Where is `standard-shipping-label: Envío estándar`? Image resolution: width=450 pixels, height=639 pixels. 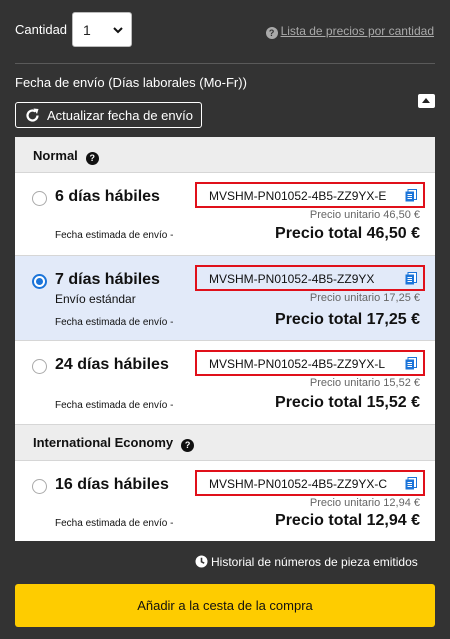
standard-shipping-label: Envío estándar is located at coordinates (95, 299).